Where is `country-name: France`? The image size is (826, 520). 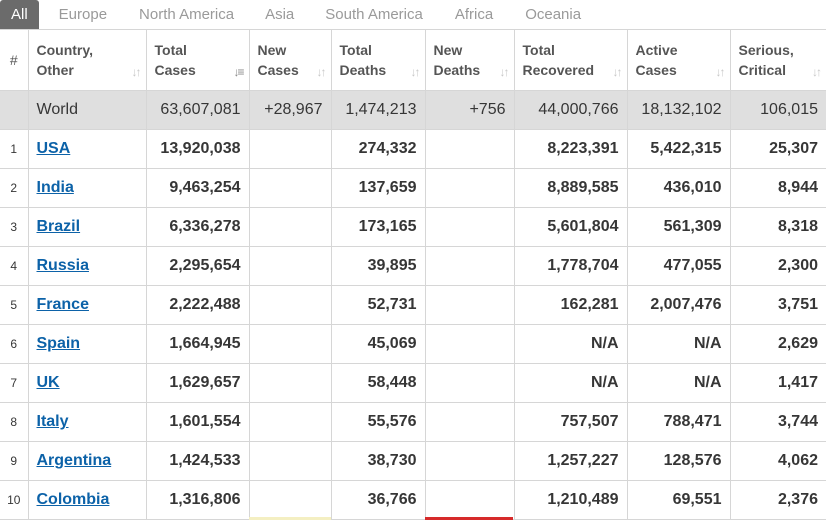
country-name: France is located at coordinates (87, 305).